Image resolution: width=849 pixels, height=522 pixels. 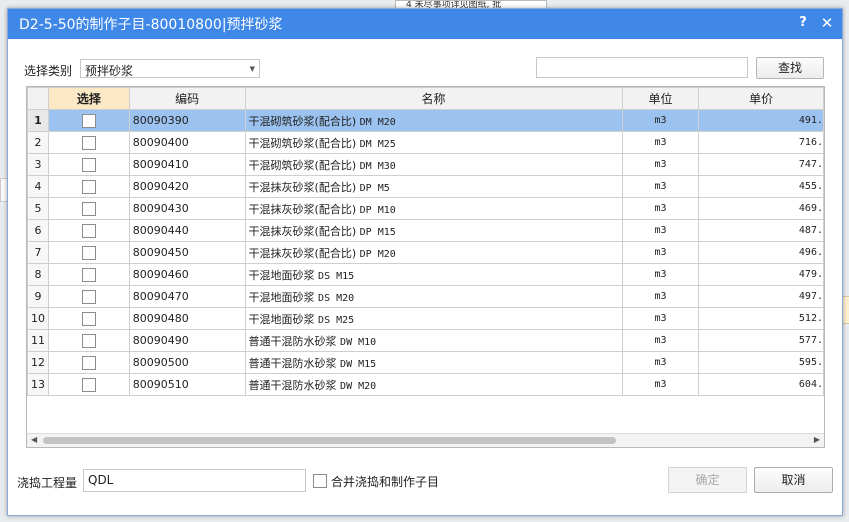 What do you see at coordinates (707, 480) in the screenshot?
I see `ok-button: 确定` at bounding box center [707, 480].